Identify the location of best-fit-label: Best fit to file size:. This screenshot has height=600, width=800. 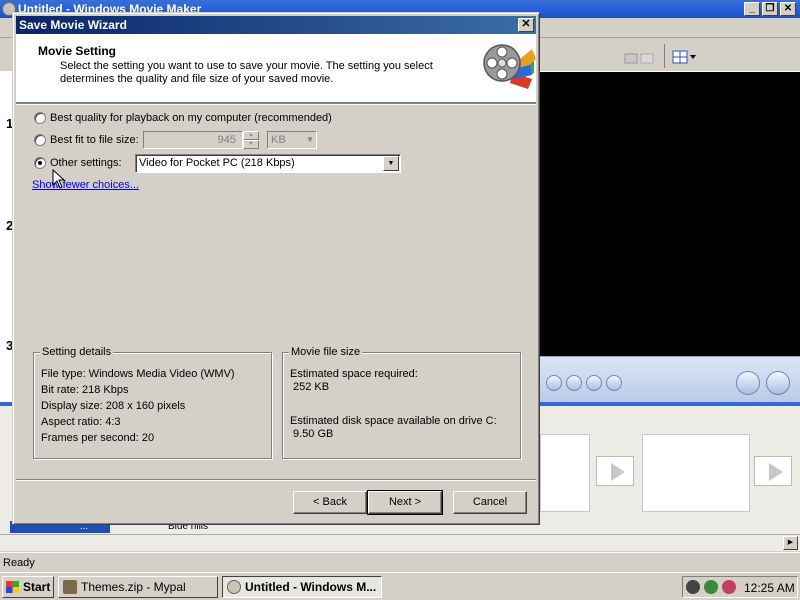
(94, 140).